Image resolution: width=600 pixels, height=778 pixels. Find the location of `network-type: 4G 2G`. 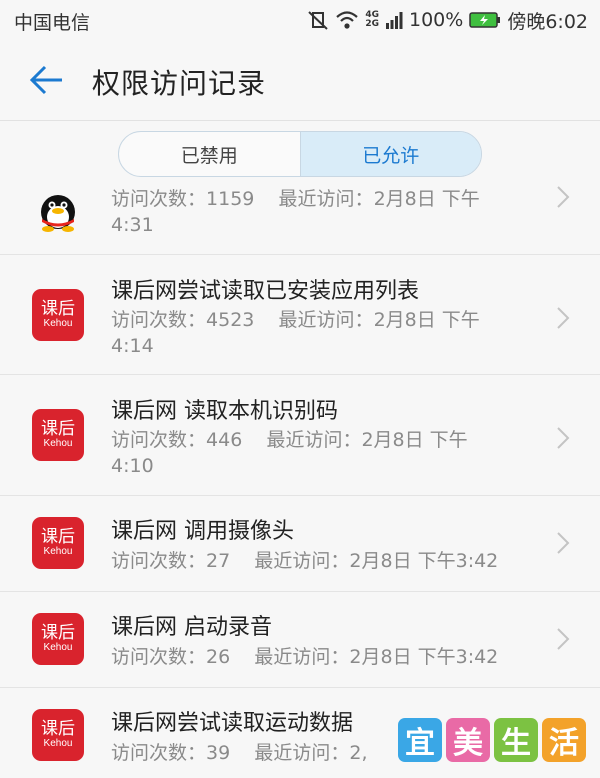

network-type: 4G 2G is located at coordinates (372, 19).